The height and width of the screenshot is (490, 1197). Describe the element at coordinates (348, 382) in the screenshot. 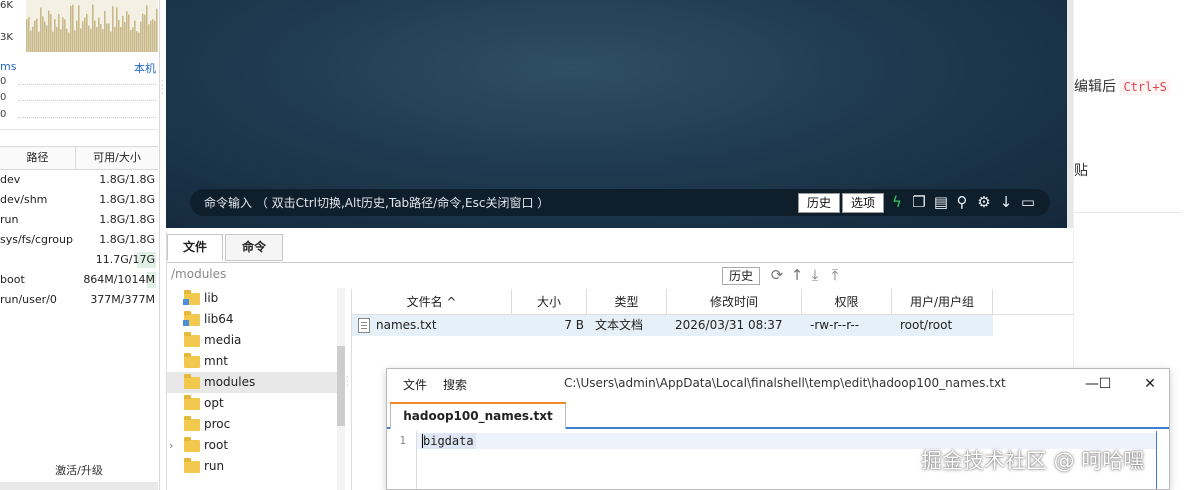

I see `tree-resize-handle: · · ·` at that location.